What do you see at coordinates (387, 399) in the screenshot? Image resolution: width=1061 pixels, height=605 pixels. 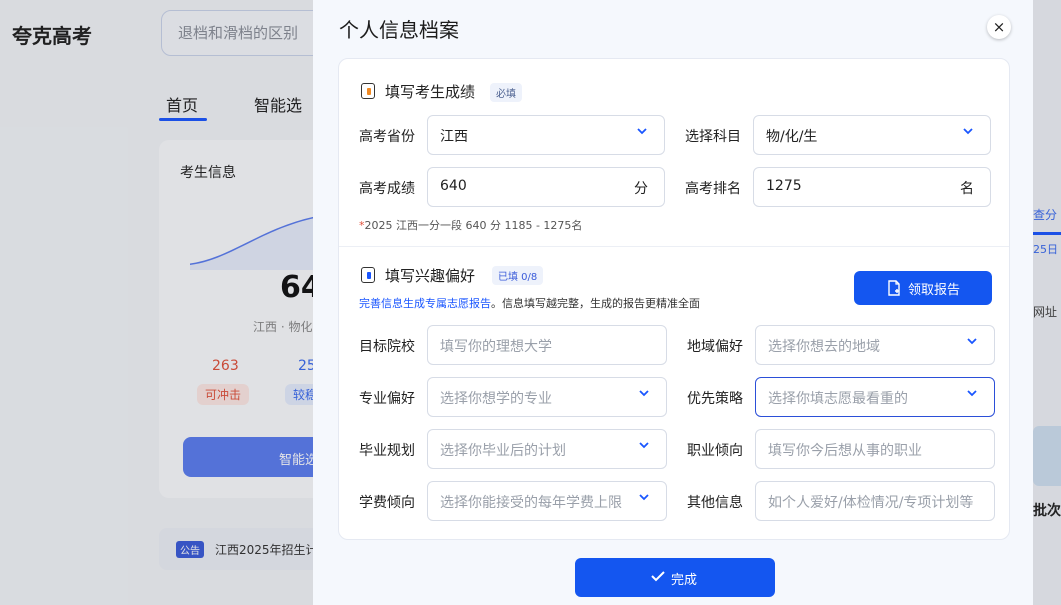 I see `major-label: 专业偏好` at bounding box center [387, 399].